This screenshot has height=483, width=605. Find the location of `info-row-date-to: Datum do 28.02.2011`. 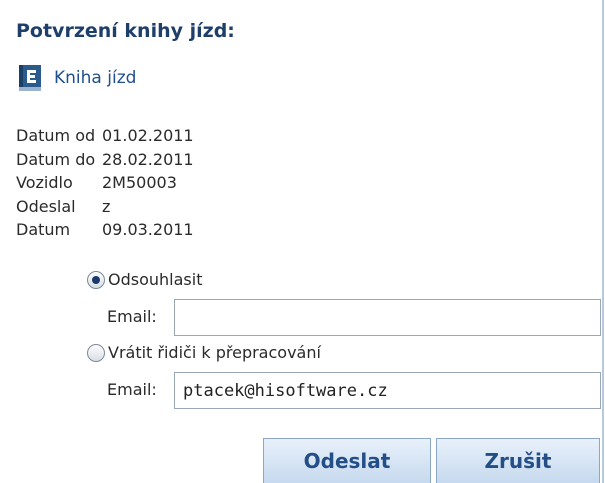

info-row-date-to: Datum do 28.02.2011 is located at coordinates (105, 160).